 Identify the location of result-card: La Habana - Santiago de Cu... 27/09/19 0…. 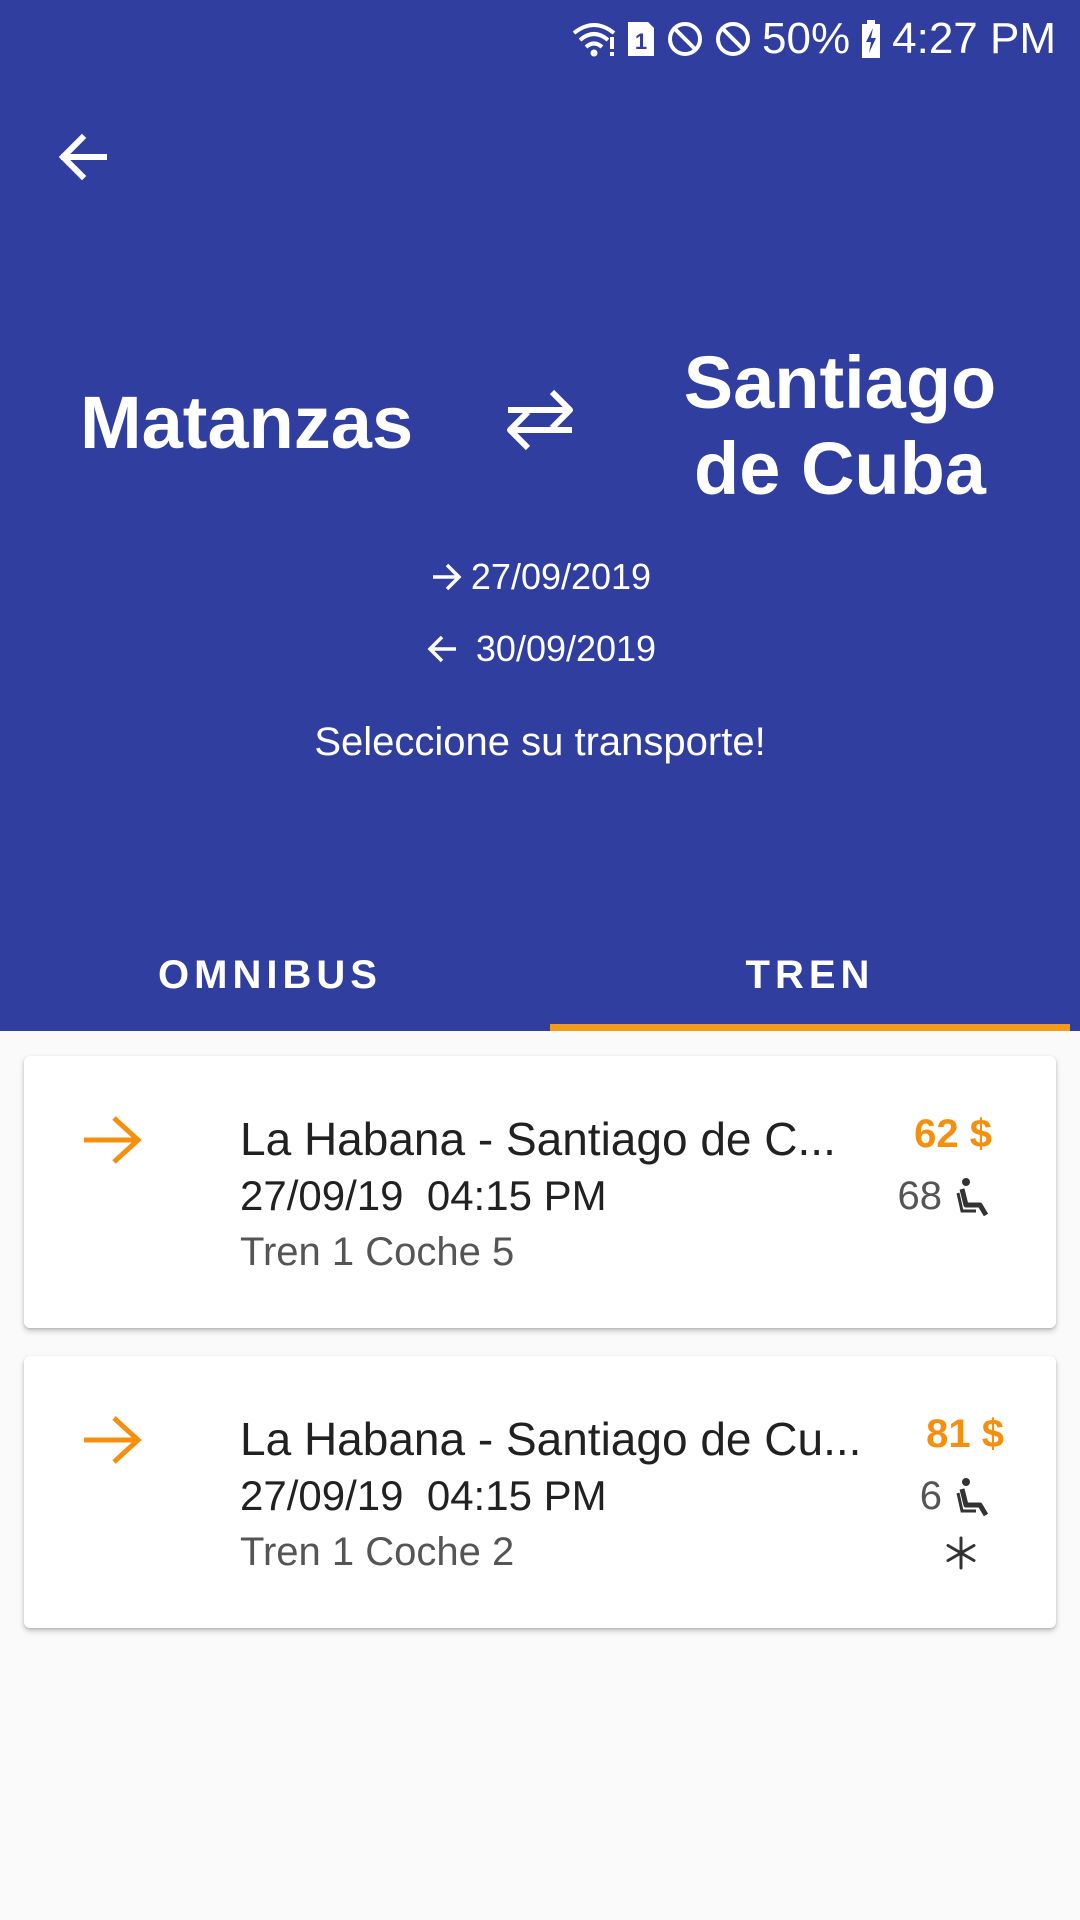
(540, 1492).